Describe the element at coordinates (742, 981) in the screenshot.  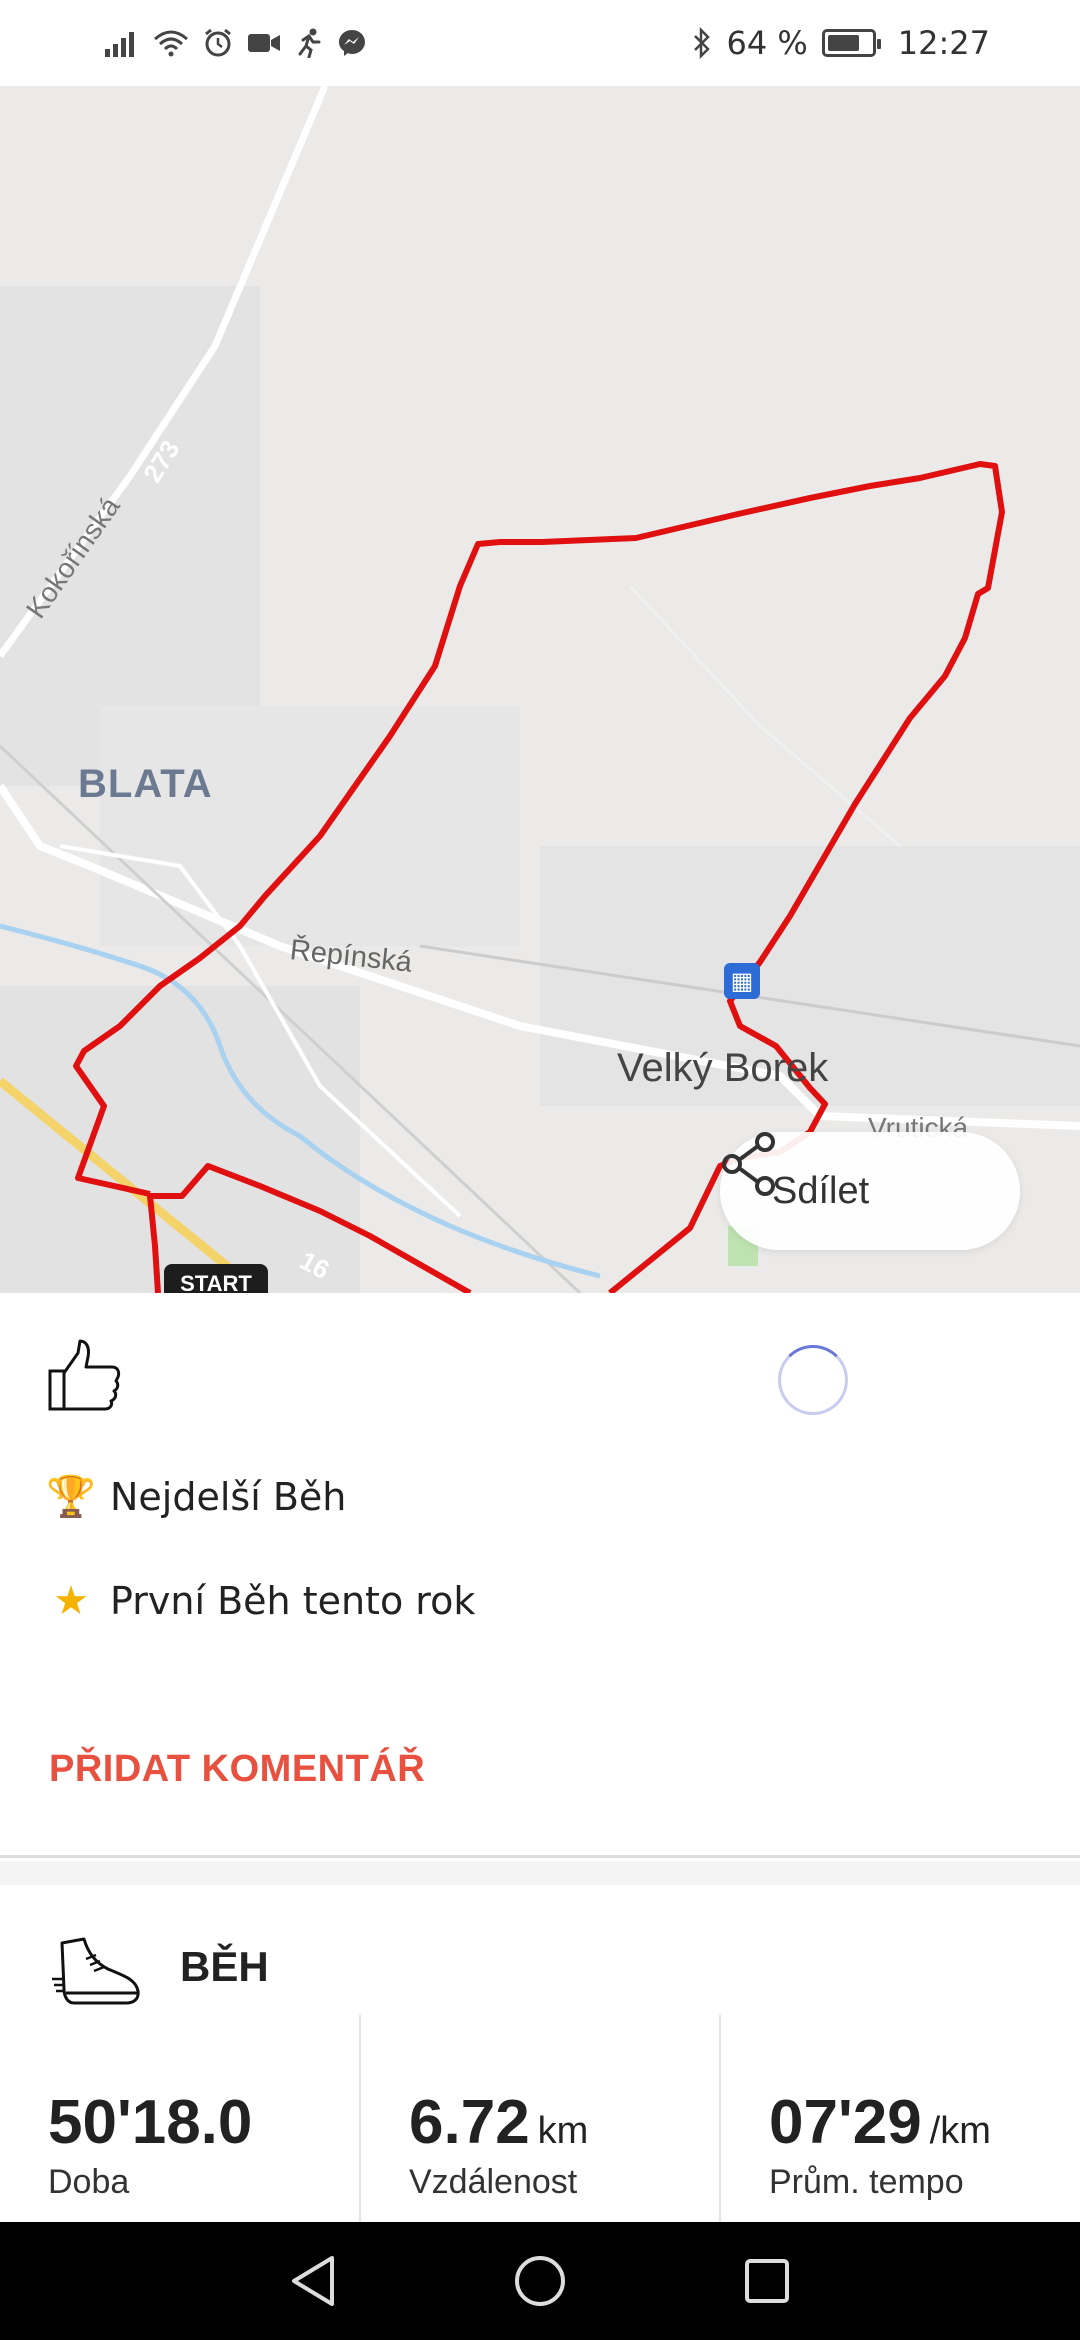
I see `train-station-icon: ▦` at that location.